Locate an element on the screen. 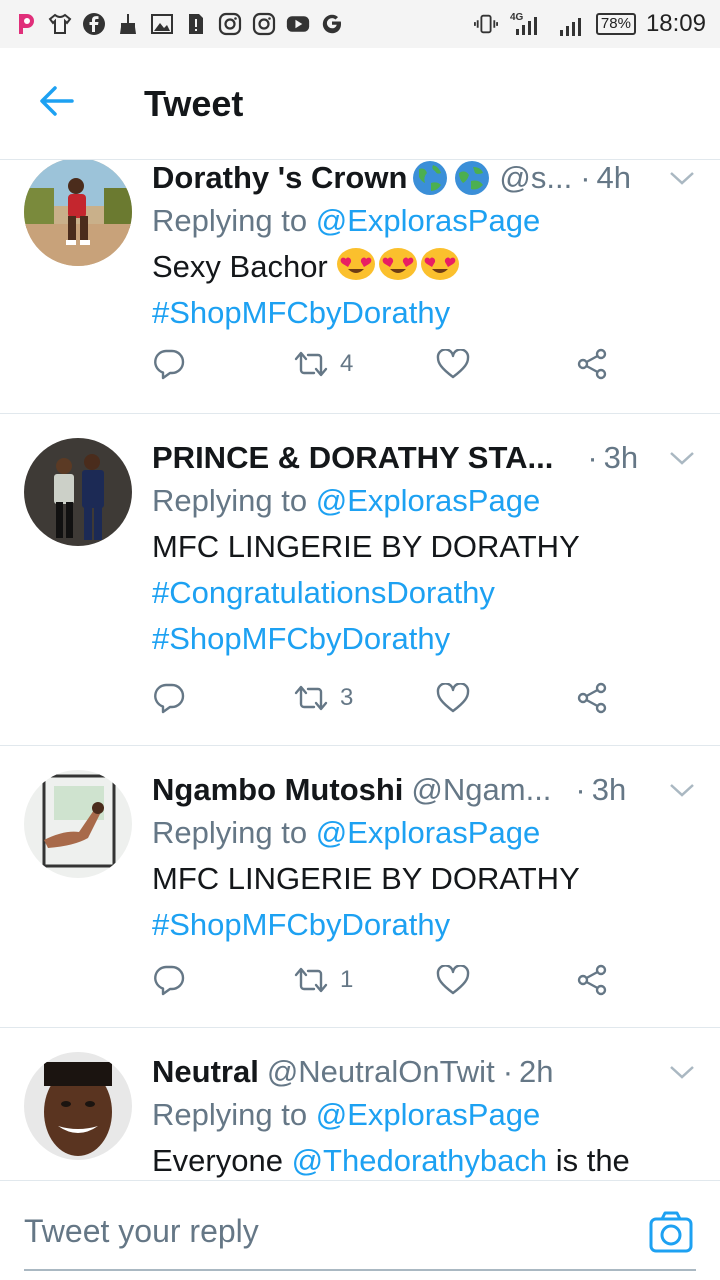 This screenshot has height=1280, width=720. reply-input is located at coordinates (324, 1231).